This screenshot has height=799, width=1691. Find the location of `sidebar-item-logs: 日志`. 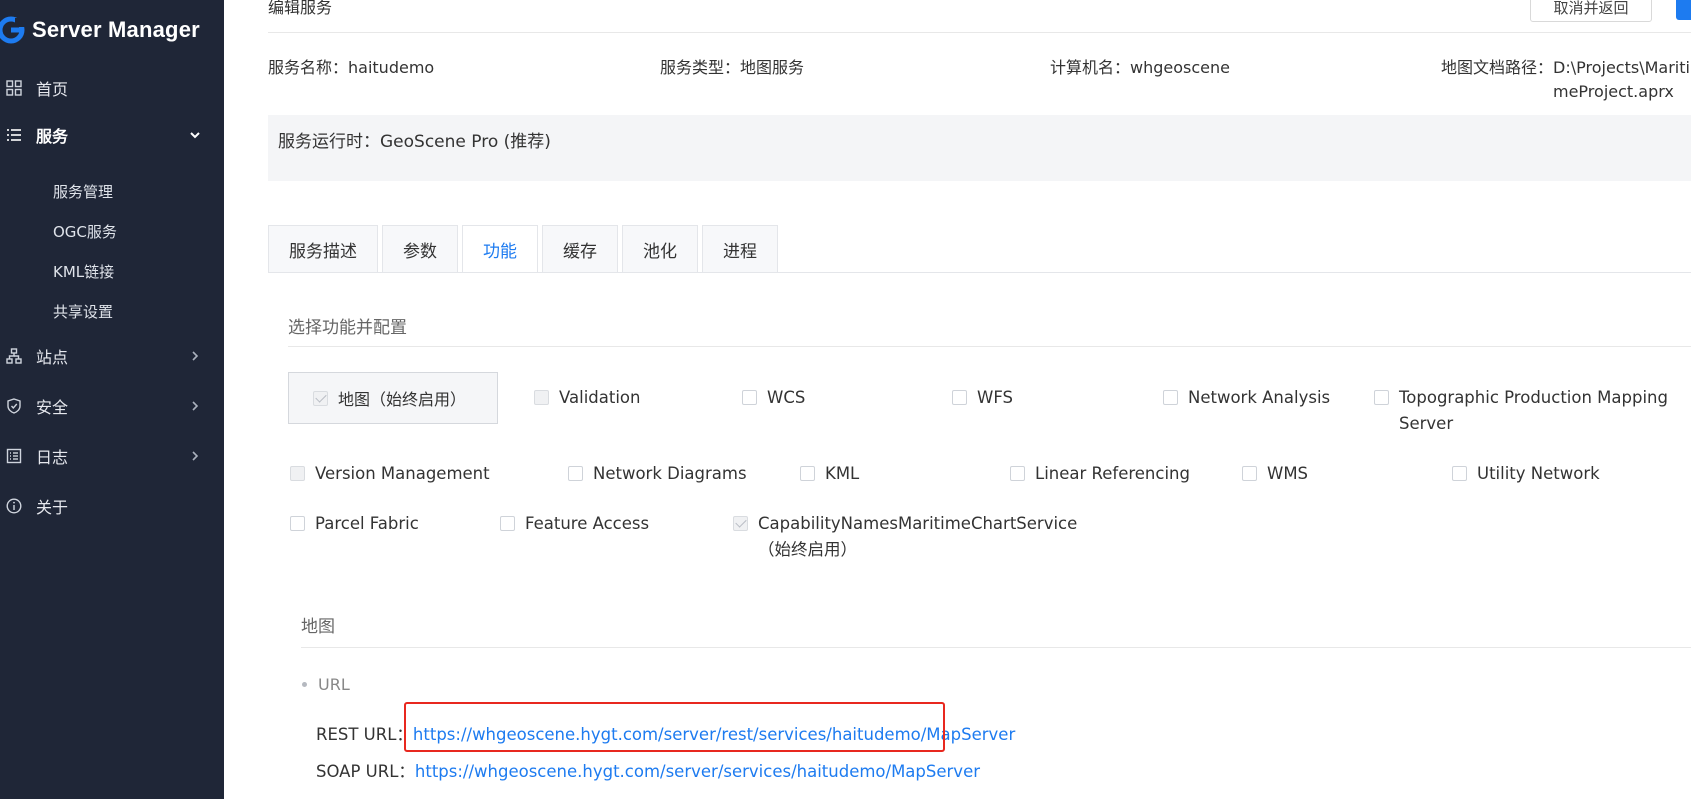

sidebar-item-logs: 日志 is located at coordinates (112, 456).